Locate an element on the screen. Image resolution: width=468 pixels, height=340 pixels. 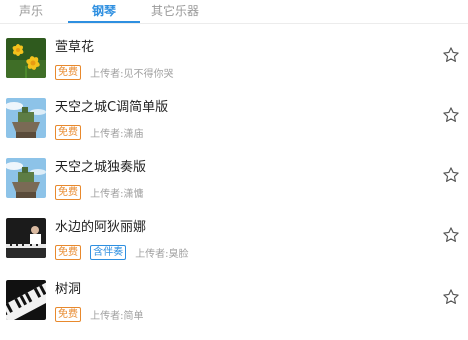
accompaniment-badge: 含伴奏 is located at coordinates (108, 252).